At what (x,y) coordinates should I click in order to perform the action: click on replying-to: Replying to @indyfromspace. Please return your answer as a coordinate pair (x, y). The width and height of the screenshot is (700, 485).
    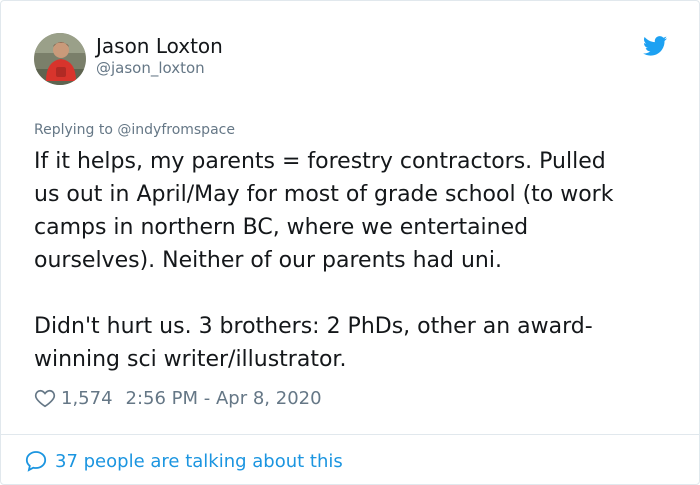
    Looking at the image, I should click on (134, 130).